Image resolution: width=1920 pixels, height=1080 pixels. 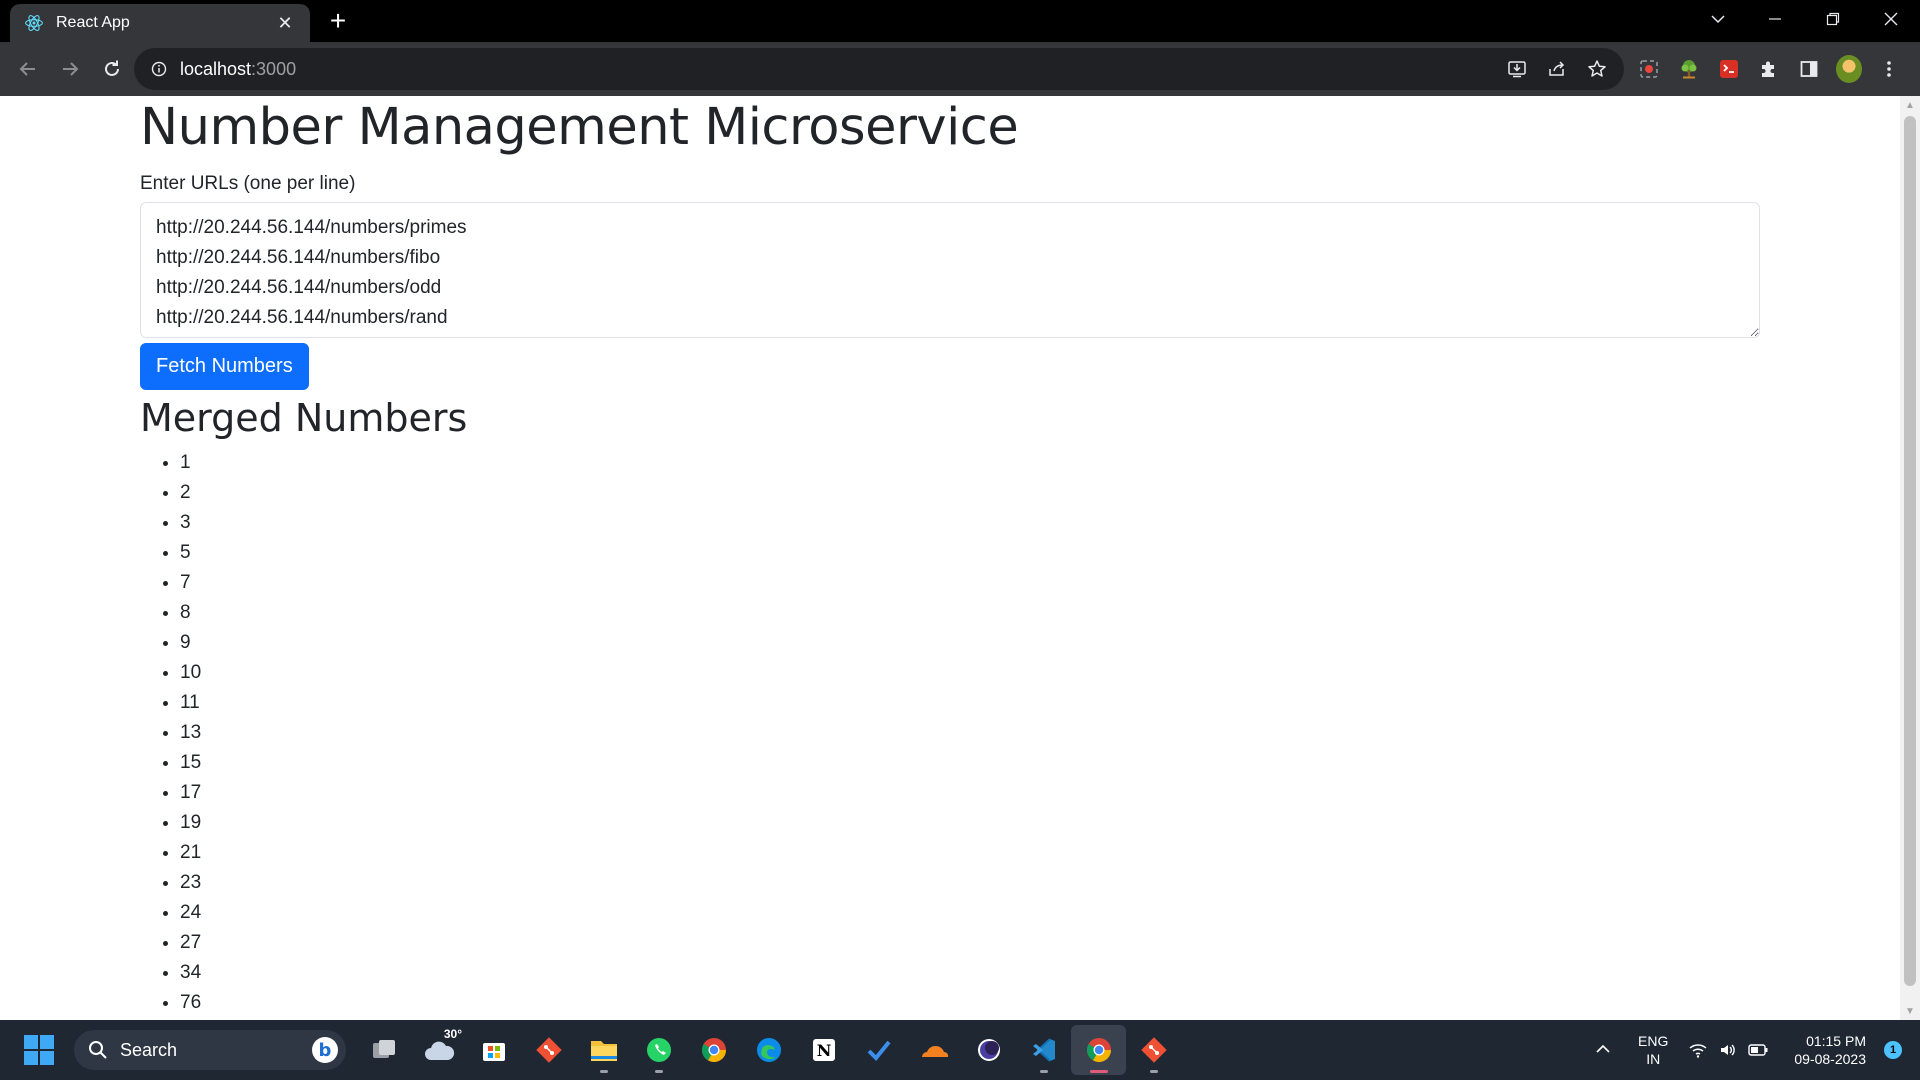 What do you see at coordinates (98, 1050) in the screenshot?
I see `search-icon` at bounding box center [98, 1050].